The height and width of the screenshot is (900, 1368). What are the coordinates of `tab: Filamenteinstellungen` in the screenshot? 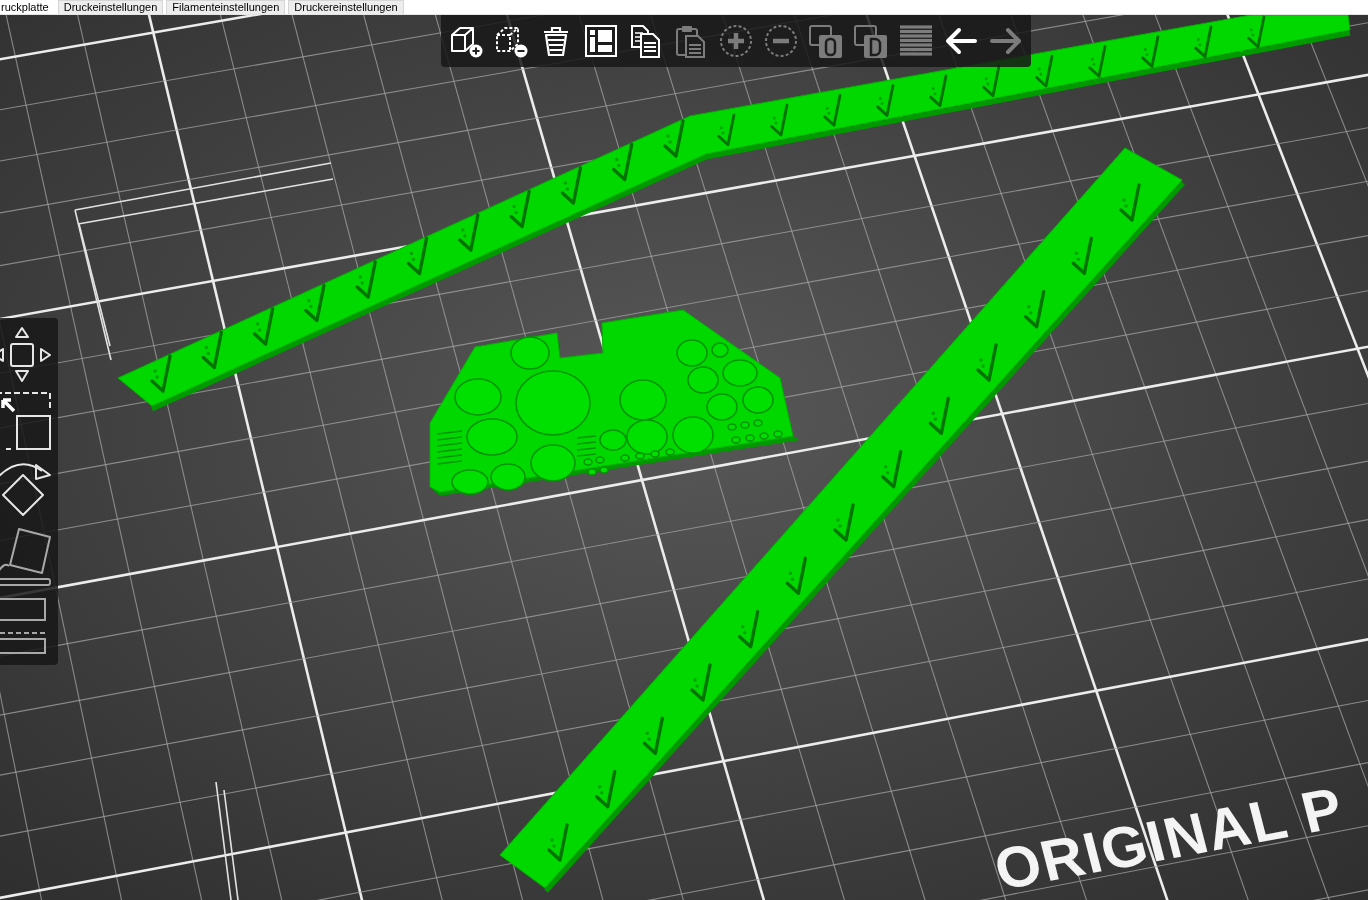 It's located at (226, 7).